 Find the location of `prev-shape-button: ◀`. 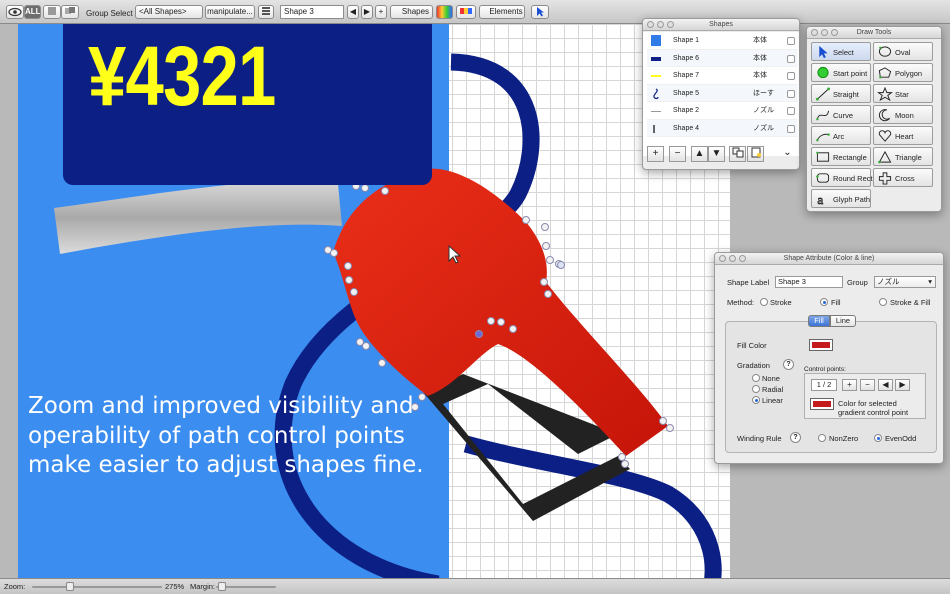

prev-shape-button: ◀ is located at coordinates (353, 12).